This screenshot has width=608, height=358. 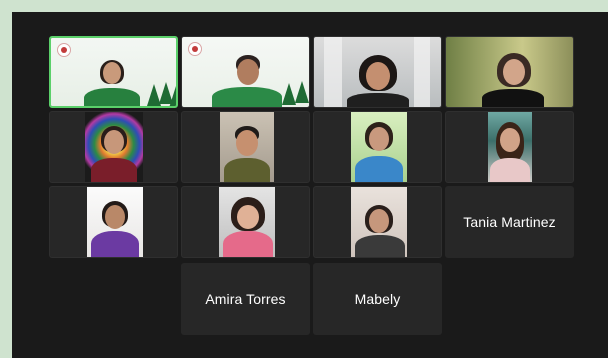 I want to click on participant-name: Amira Torres, so click(x=245, y=299).